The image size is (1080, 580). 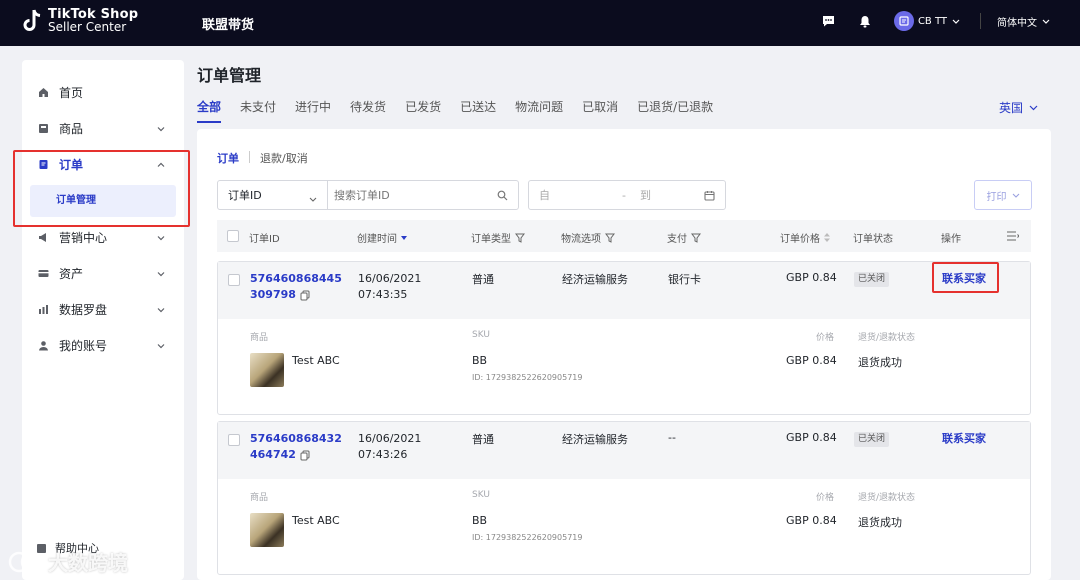 I want to click on label-sku: SKU, so click(x=481, y=495).